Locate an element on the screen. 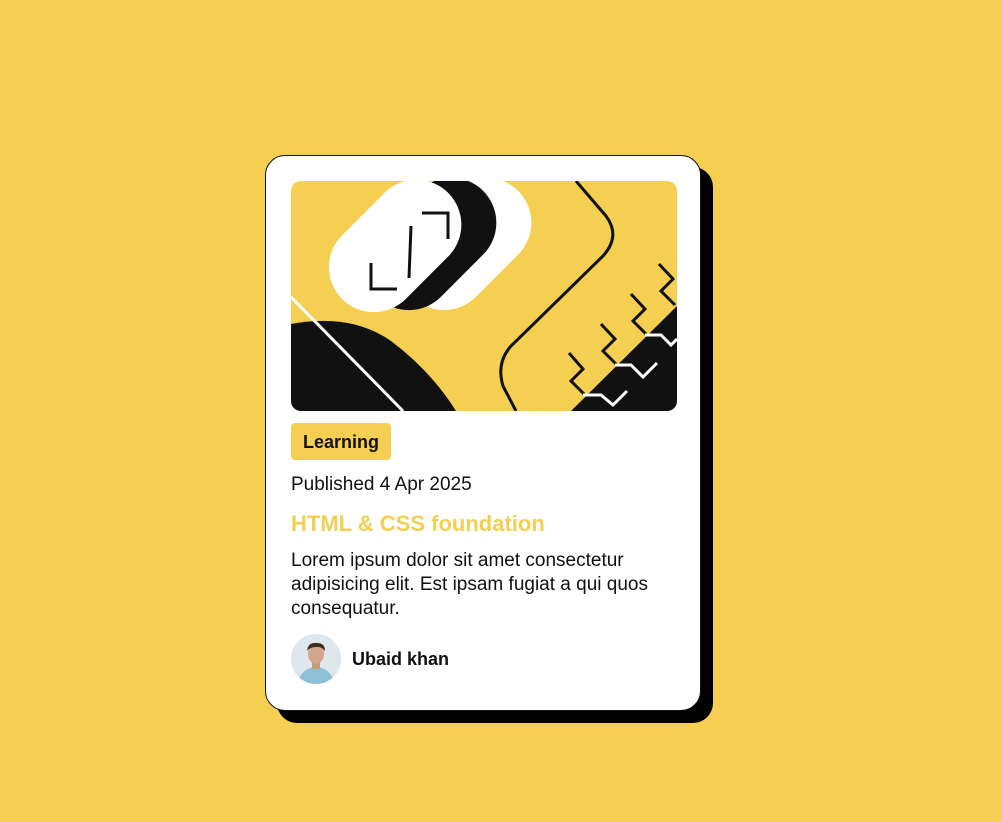 The height and width of the screenshot is (822, 1002). card-title: HTML & CSS foundation is located at coordinates (483, 524).